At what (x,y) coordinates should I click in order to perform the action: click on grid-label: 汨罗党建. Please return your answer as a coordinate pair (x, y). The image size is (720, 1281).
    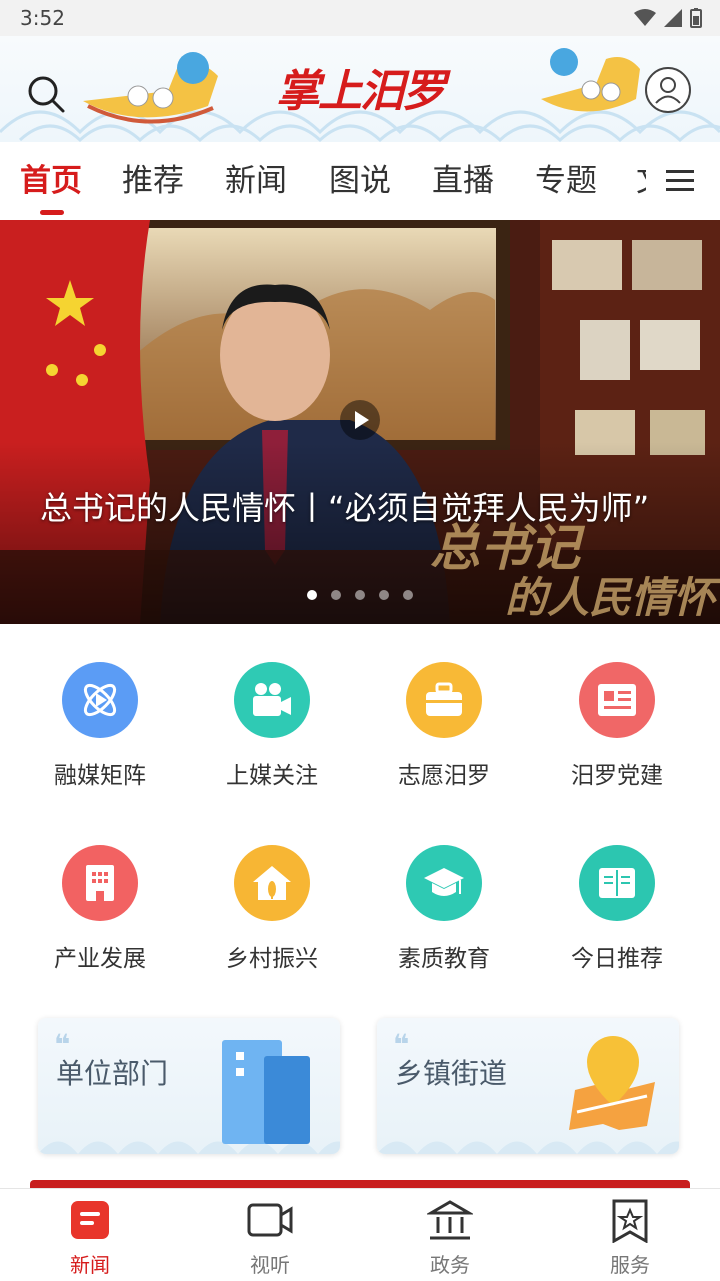
    Looking at the image, I should click on (617, 776).